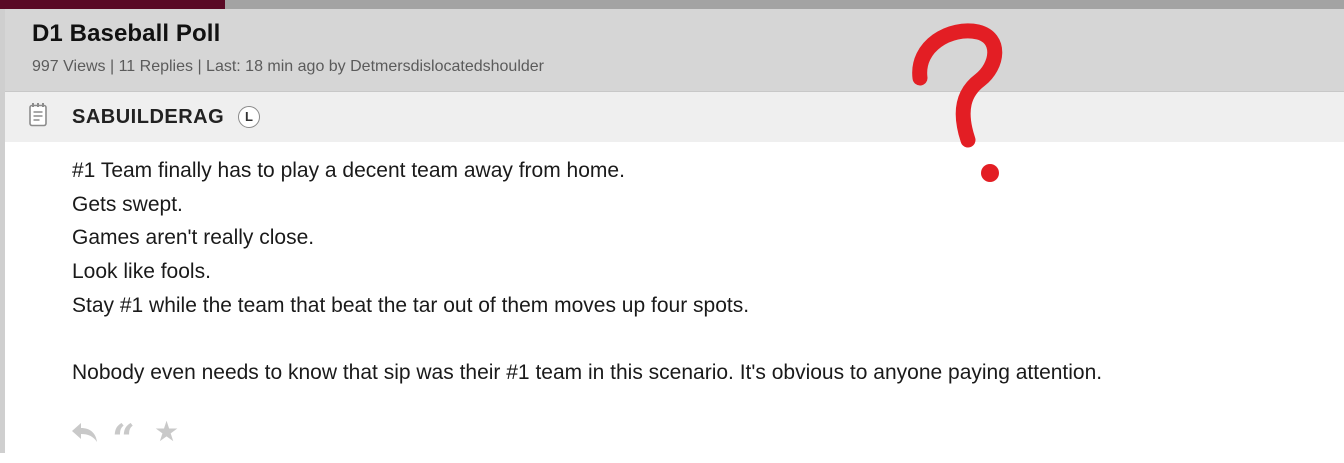 The width and height of the screenshot is (1344, 463). Describe the element at coordinates (127, 440) in the screenshot. I see `quote-icon: “` at that location.